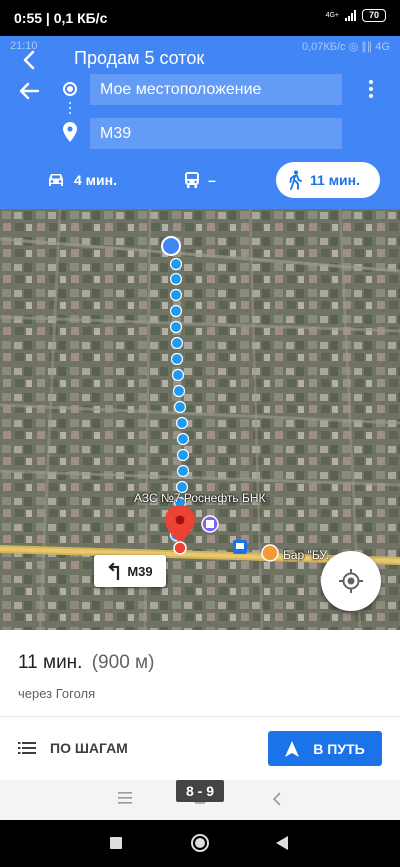 This screenshot has height=867, width=400. What do you see at coordinates (116, 843) in the screenshot?
I see `recents-icon` at bounding box center [116, 843].